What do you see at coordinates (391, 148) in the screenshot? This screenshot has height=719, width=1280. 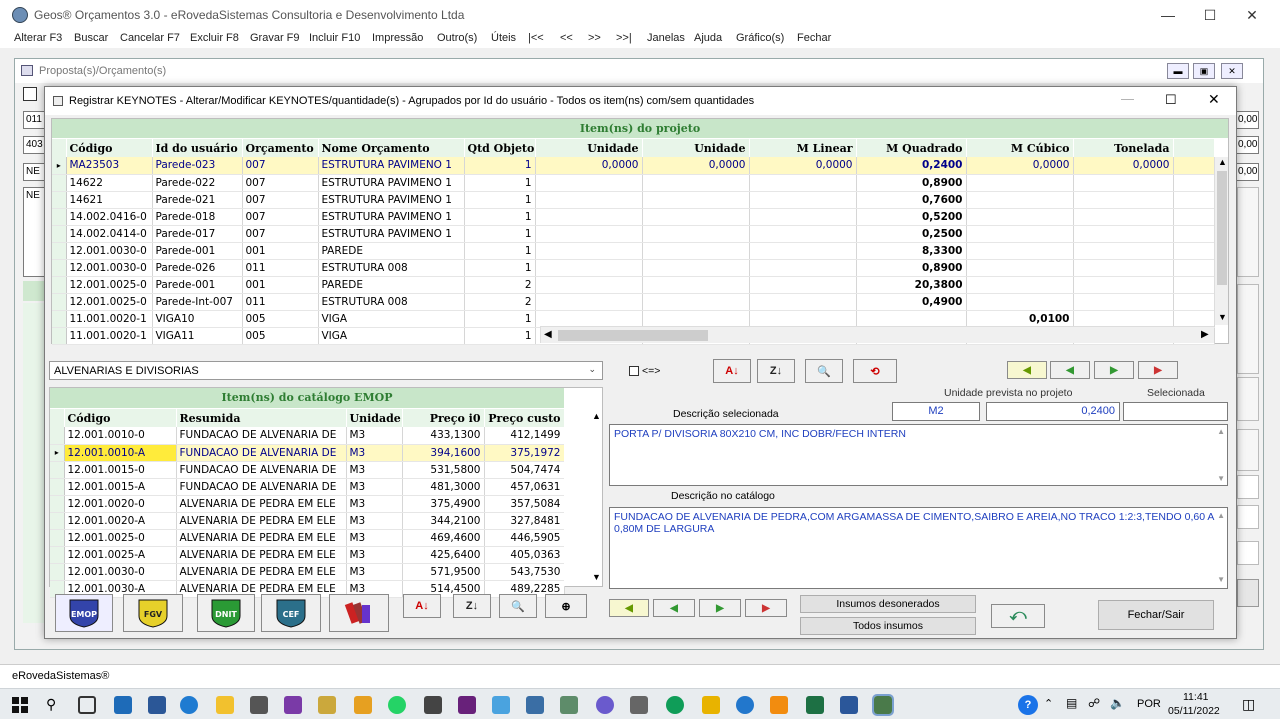 I see `col-nome-orcamento: Nome Orçamento` at bounding box center [391, 148].